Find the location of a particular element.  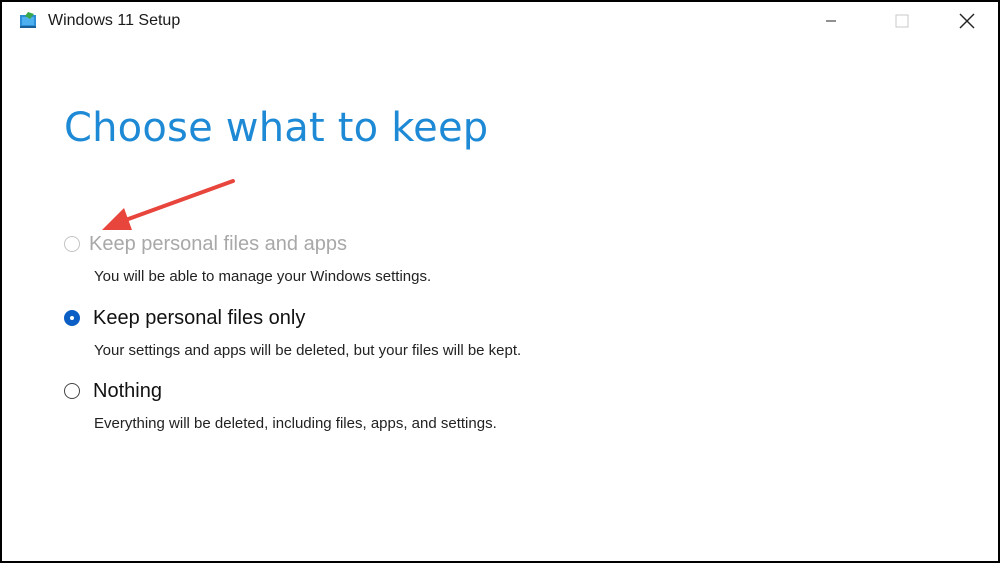

radio-keep-files-and-apps is located at coordinates (72, 244).